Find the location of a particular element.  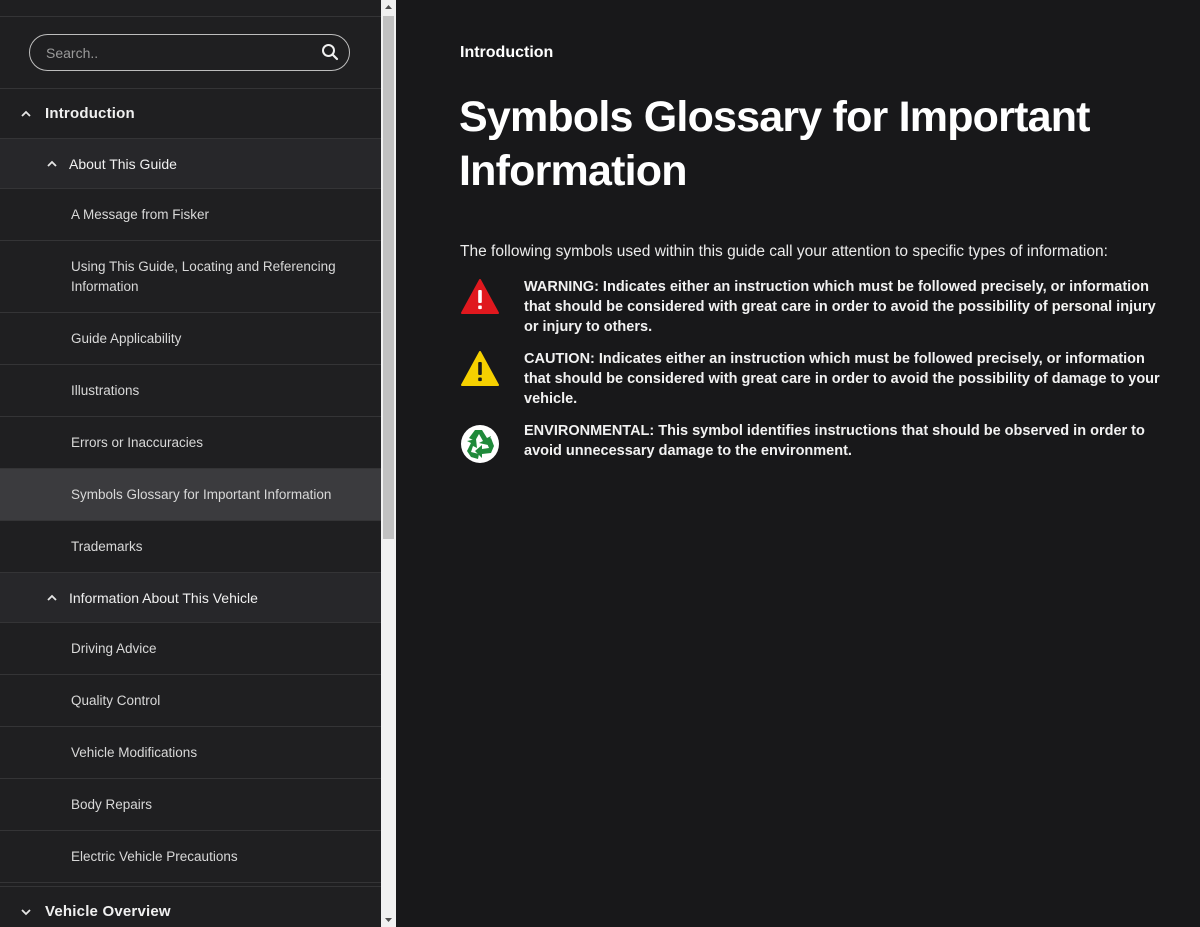

scroll-up-arrow-icon is located at coordinates (388, 7).